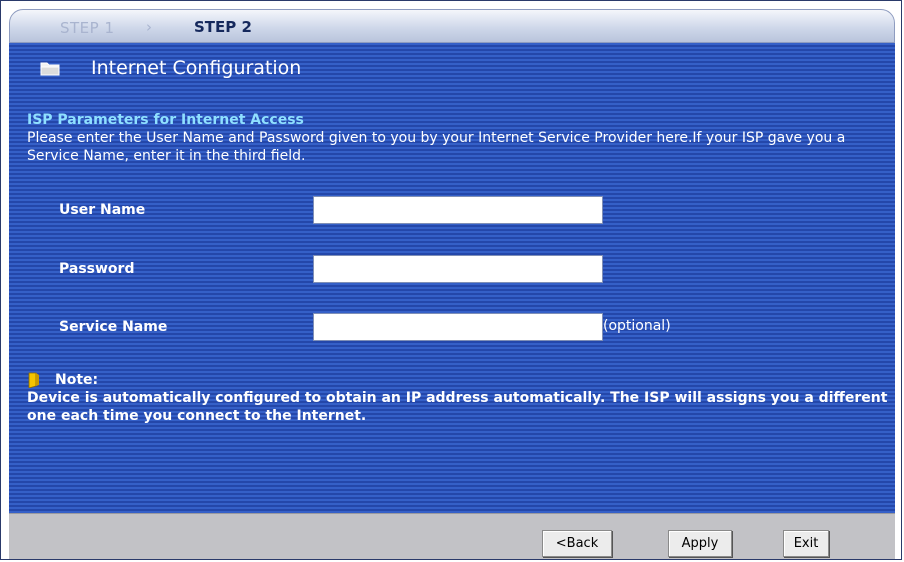 The image size is (904, 562). Describe the element at coordinates (223, 27) in the screenshot. I see `step-2-label: STEP 2` at that location.